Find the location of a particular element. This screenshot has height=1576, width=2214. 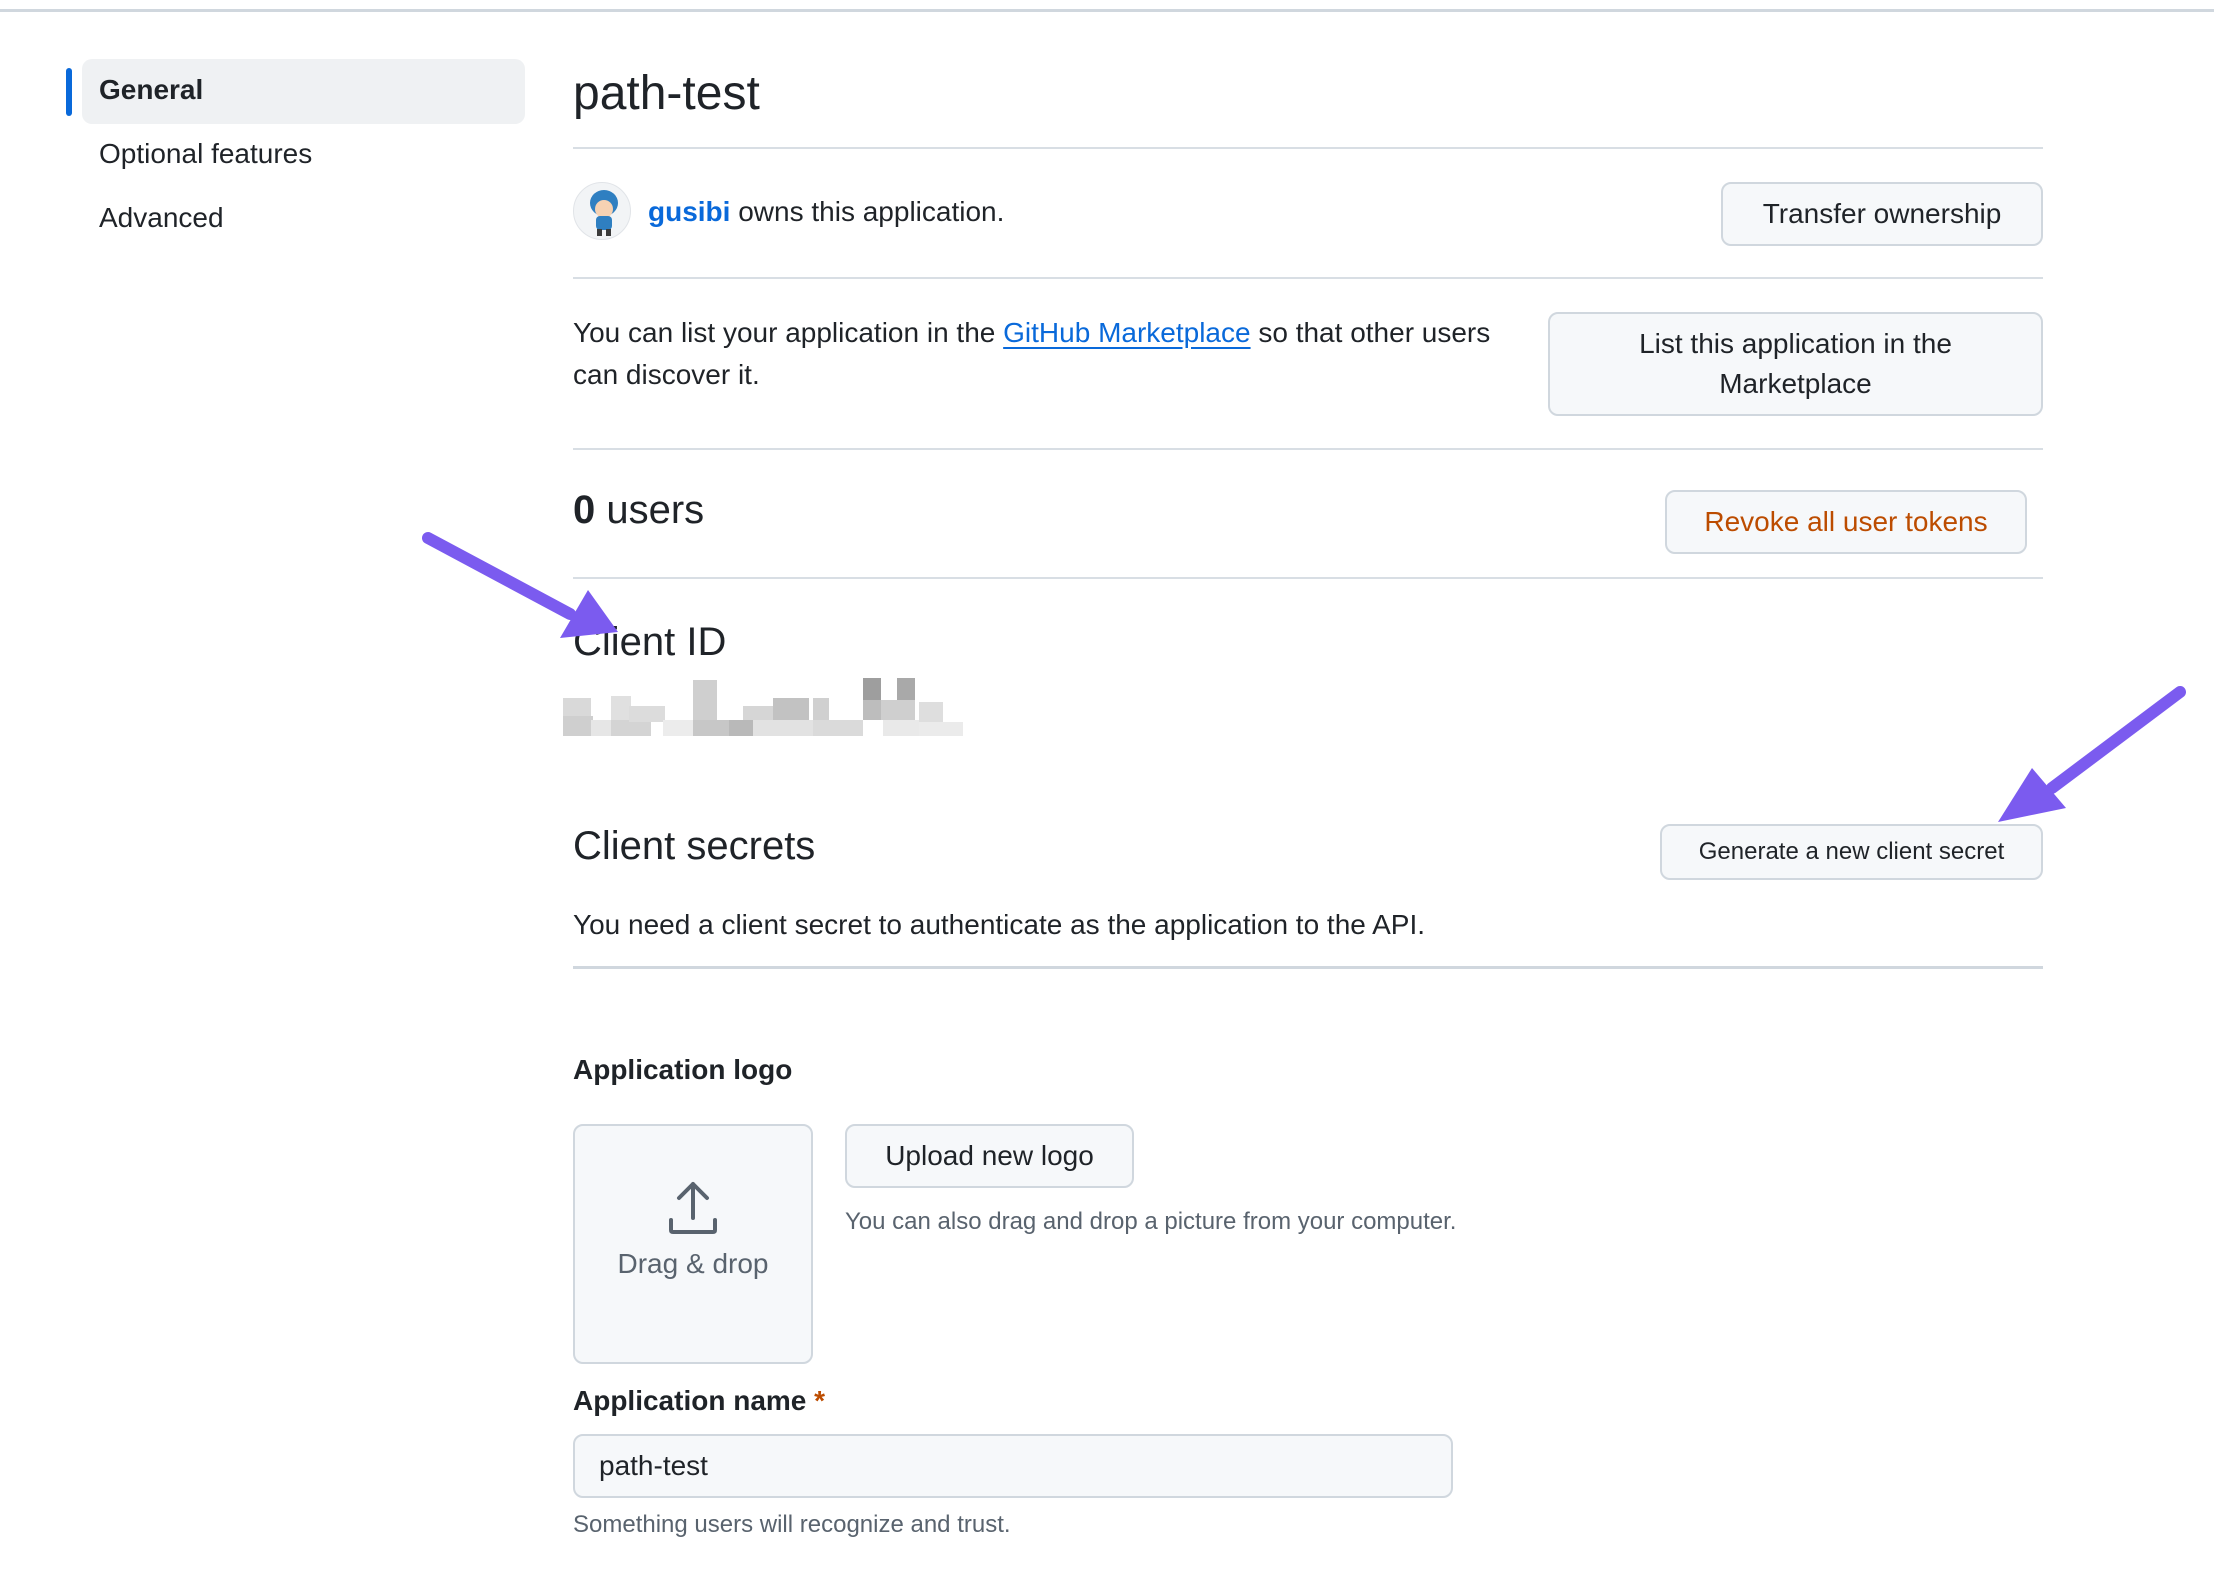

dropzone-label: Drag & drop is located at coordinates (693, 1263).